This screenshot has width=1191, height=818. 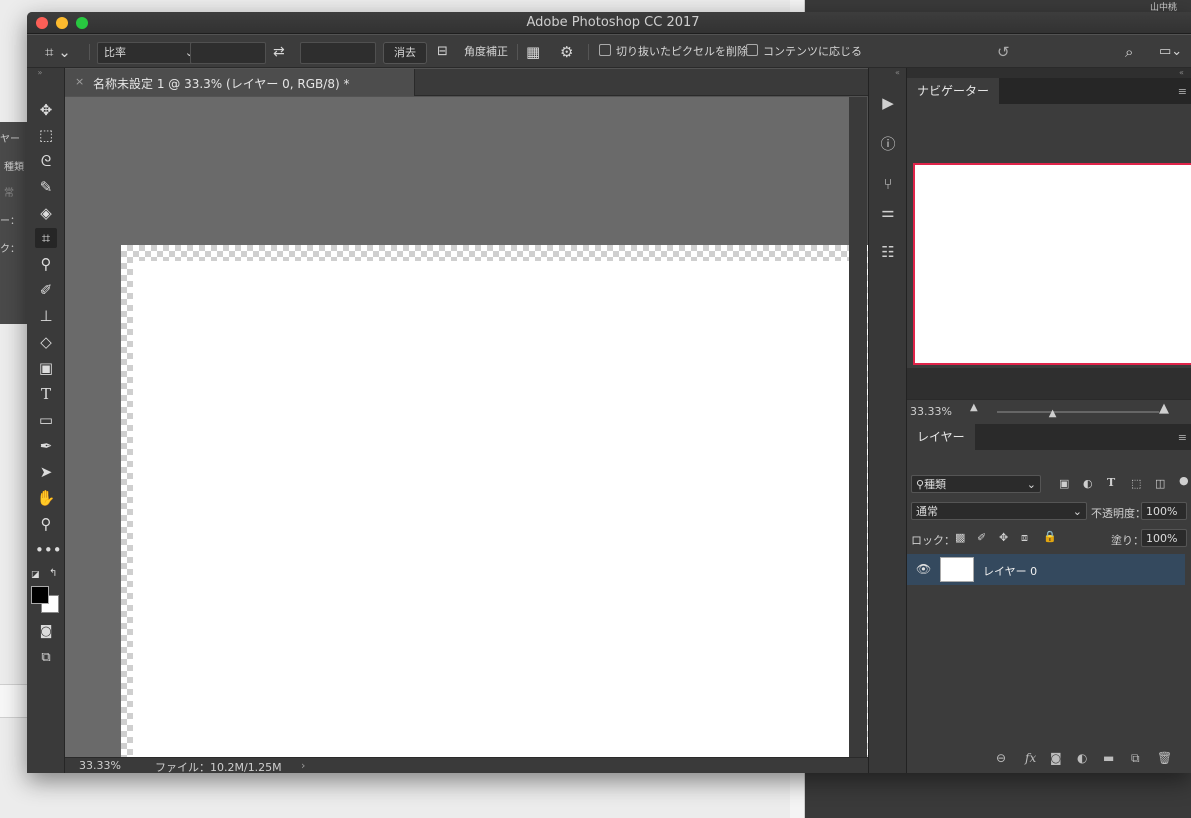 What do you see at coordinates (466, 765) in the screenshot?
I see `status-bar: 33.33% ファイル：10.2M/1.25M ›` at bounding box center [466, 765].